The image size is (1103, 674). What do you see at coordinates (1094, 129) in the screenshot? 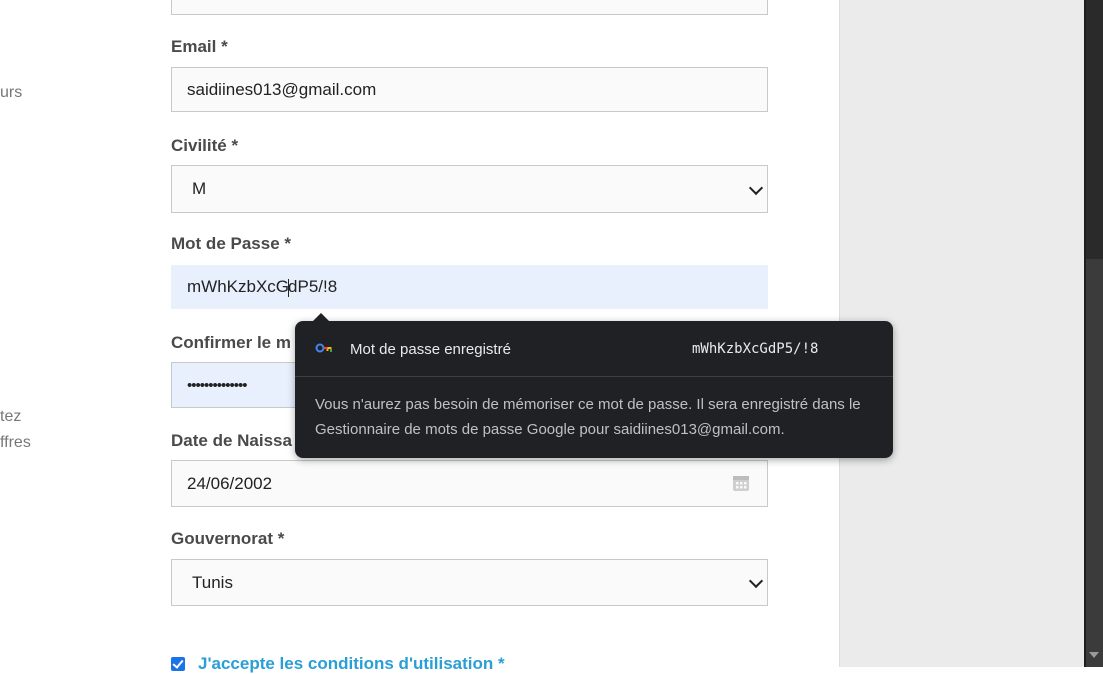
I see `scrollbar-thumb` at bounding box center [1094, 129].